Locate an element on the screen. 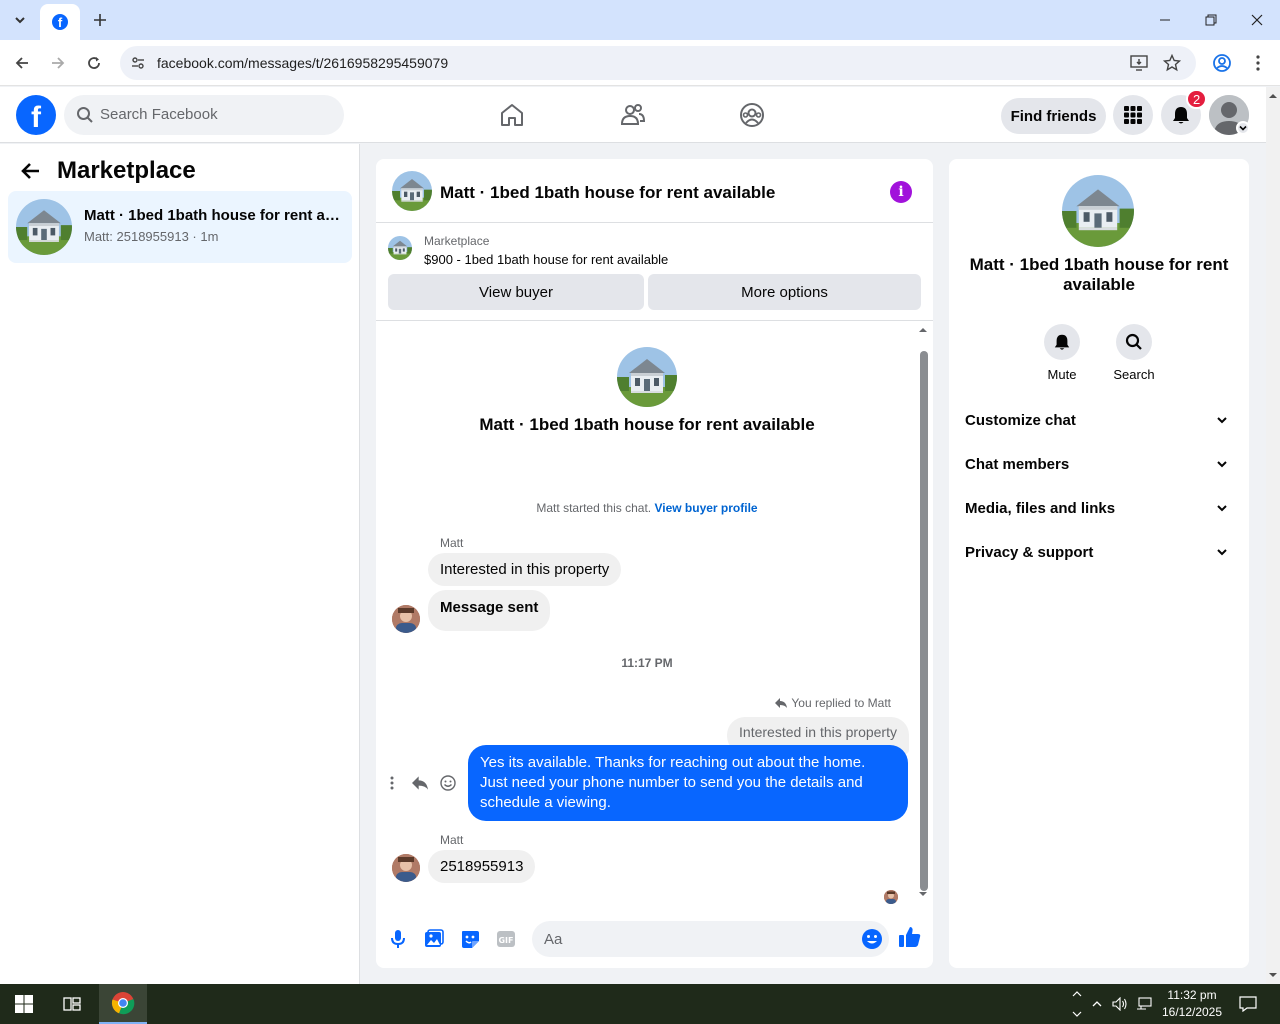  voice-clip-button is located at coordinates (398, 939).